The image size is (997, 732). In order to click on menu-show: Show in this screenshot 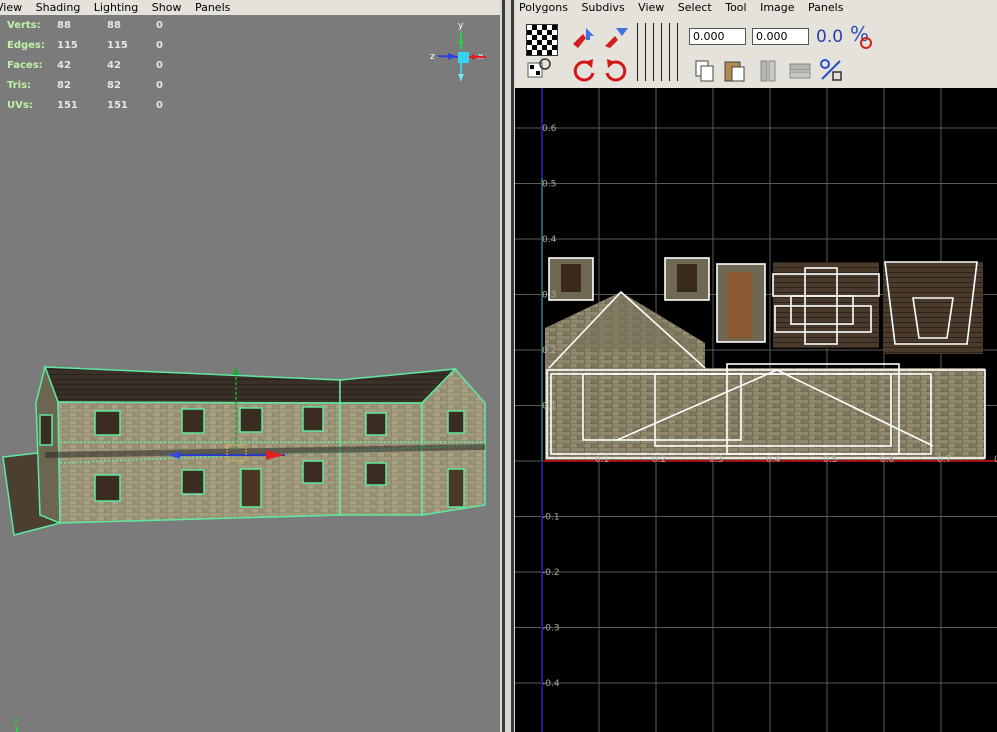, I will do `click(167, 7)`.